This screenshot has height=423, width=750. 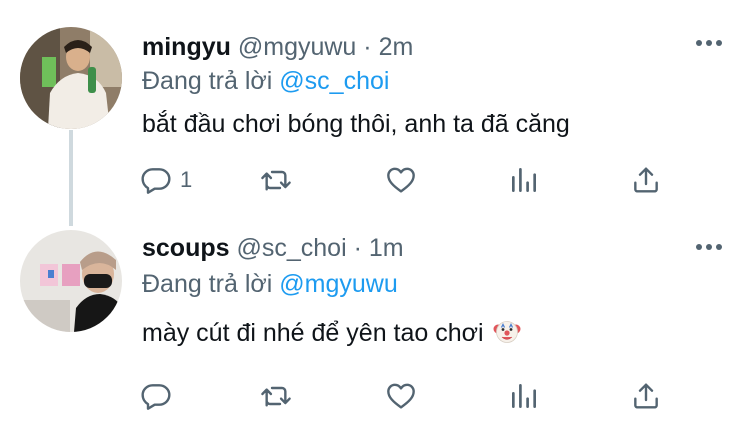 I want to click on display-name: scoups, so click(x=186, y=248).